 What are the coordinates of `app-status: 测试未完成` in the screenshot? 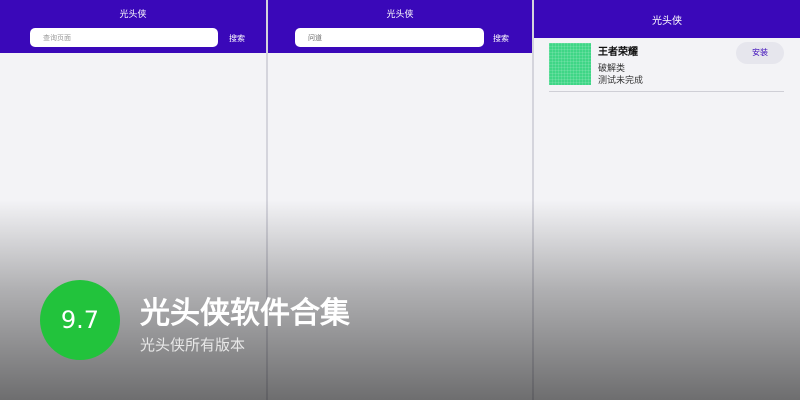 It's located at (621, 81).